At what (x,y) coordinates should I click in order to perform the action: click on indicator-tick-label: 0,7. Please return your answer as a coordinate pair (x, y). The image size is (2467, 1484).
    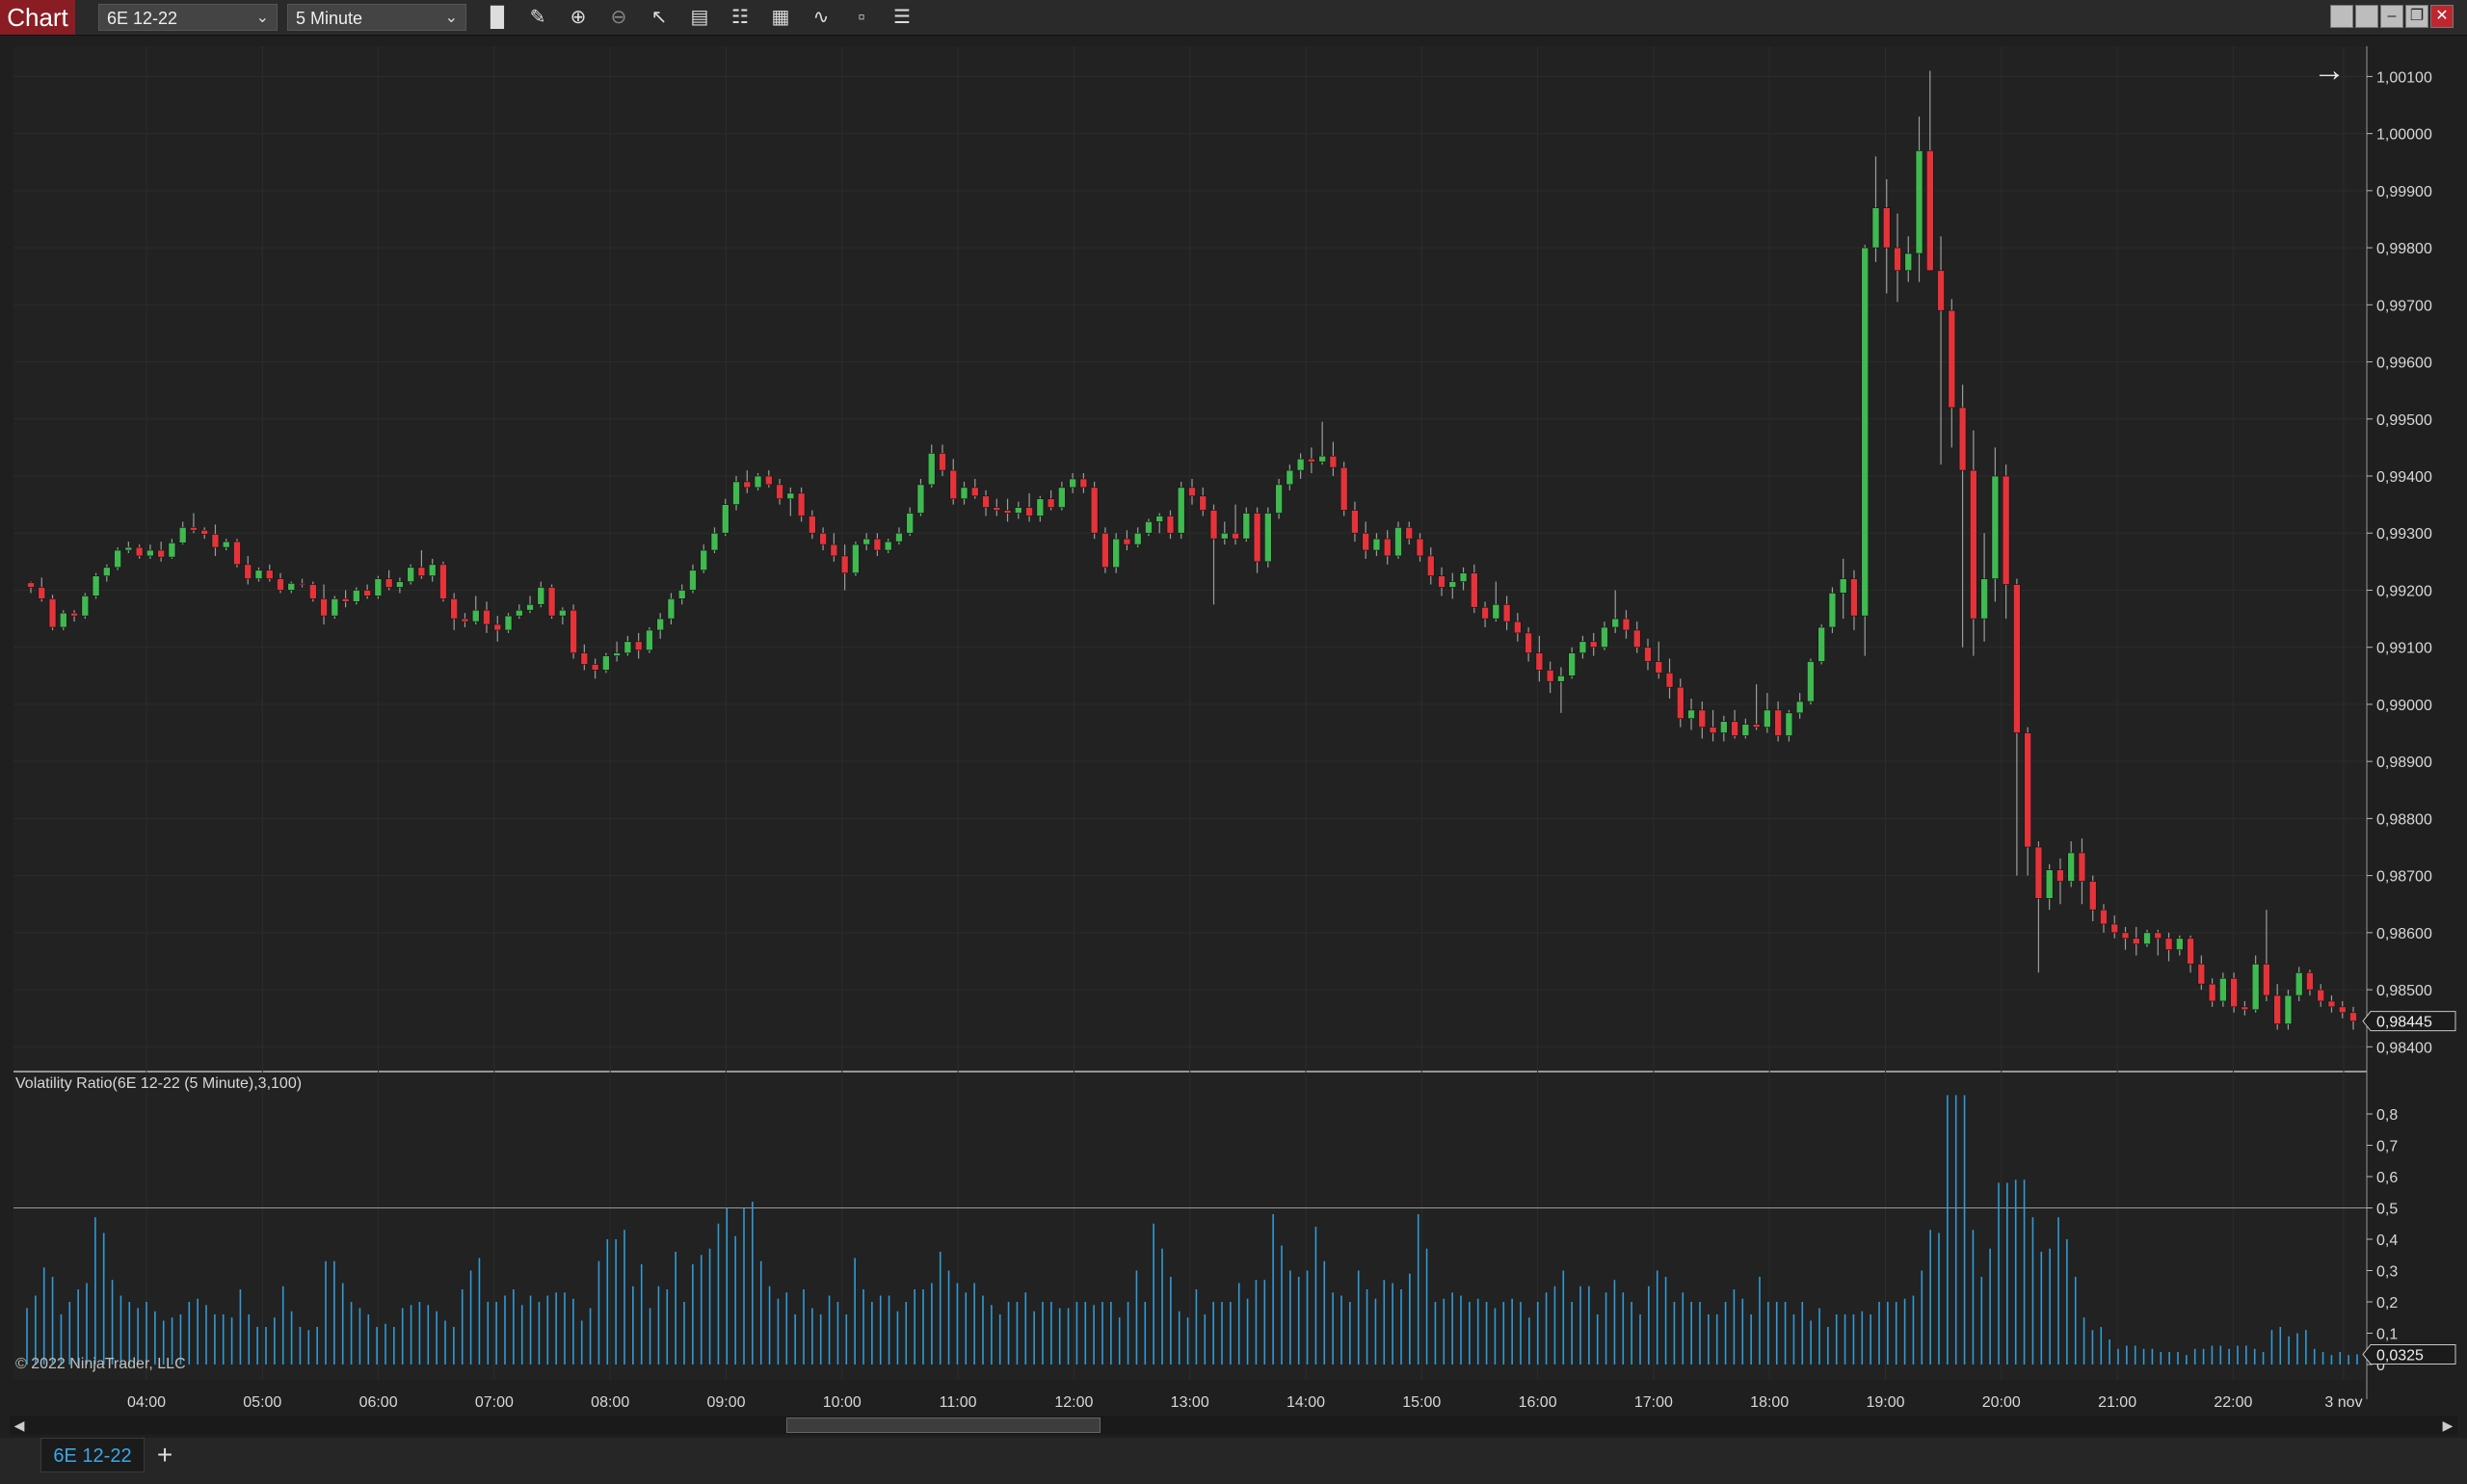
    Looking at the image, I should click on (2387, 1147).